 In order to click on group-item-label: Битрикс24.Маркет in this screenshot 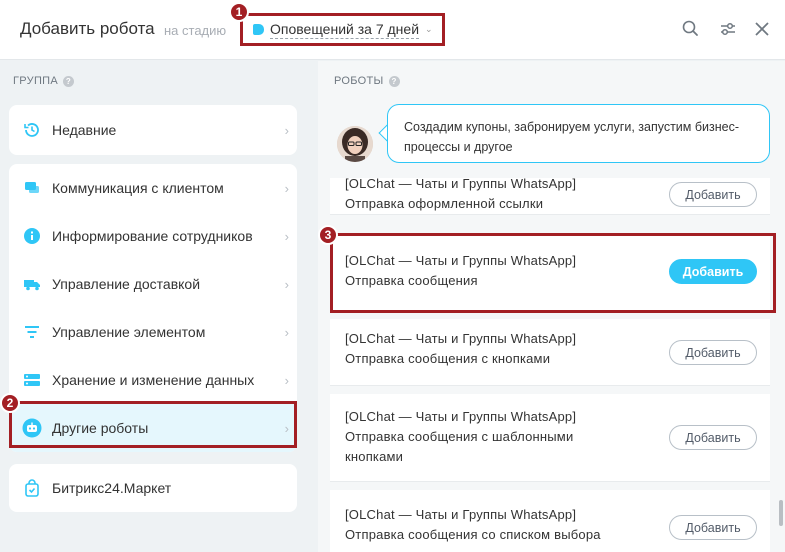, I will do `click(112, 488)`.